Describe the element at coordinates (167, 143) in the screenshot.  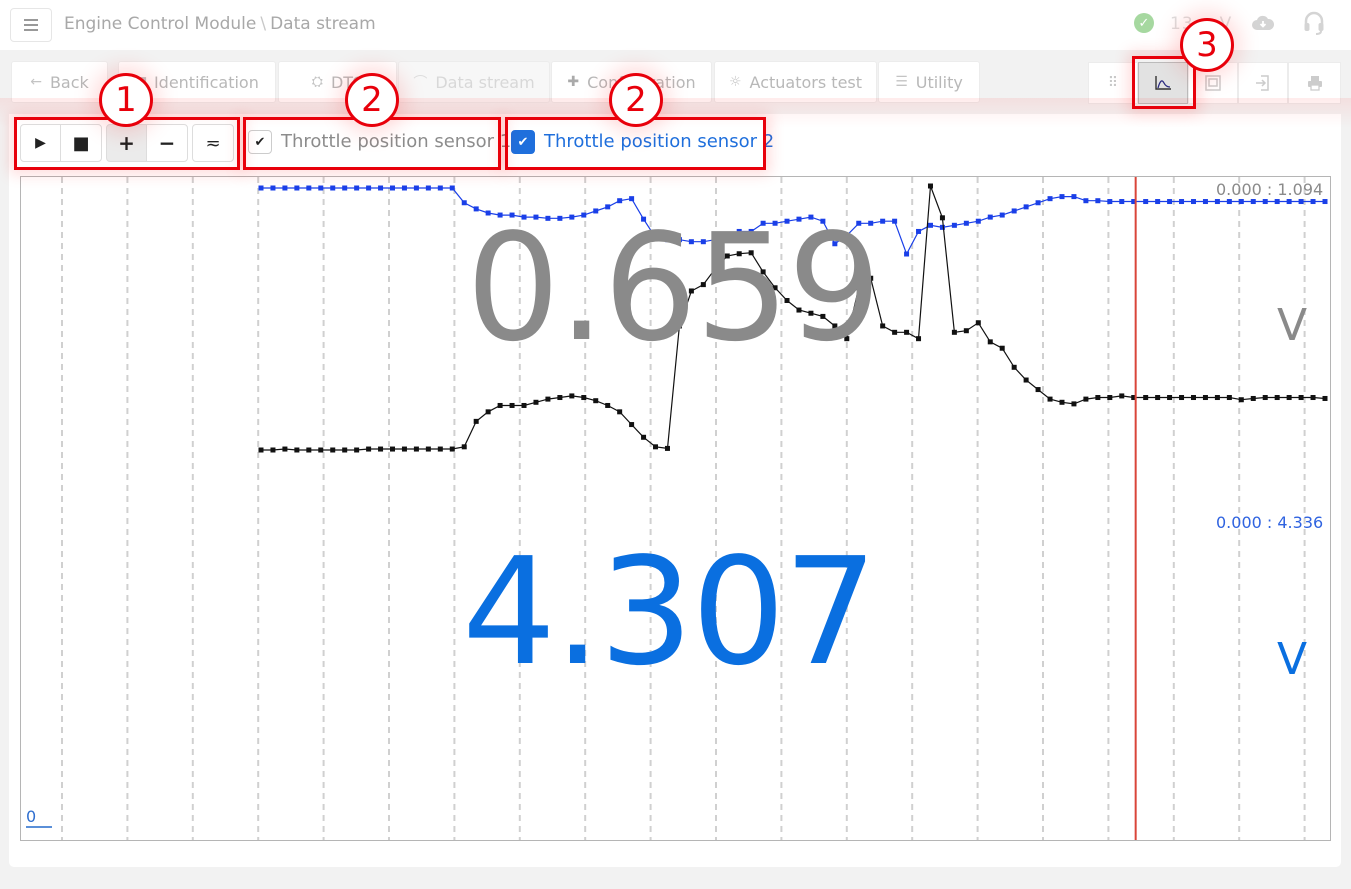
I see `zoom-out-button: −` at that location.